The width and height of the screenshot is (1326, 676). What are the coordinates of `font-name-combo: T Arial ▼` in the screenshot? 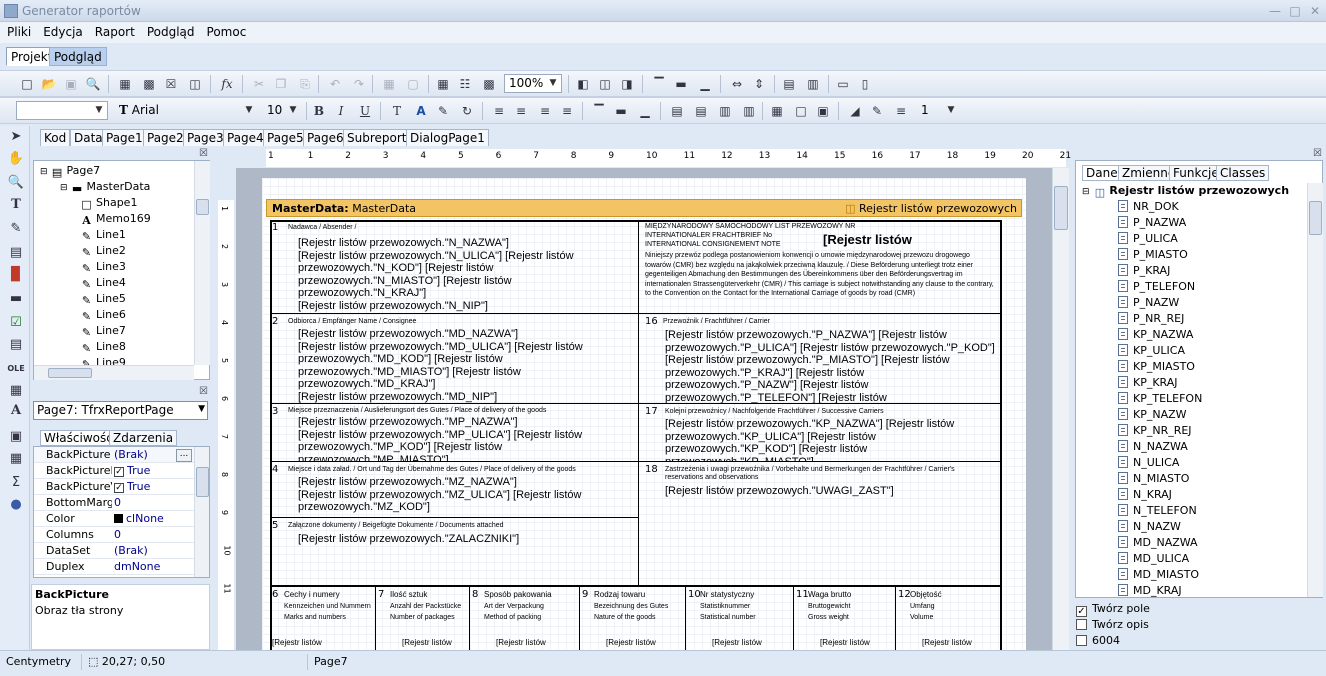 It's located at (186, 110).